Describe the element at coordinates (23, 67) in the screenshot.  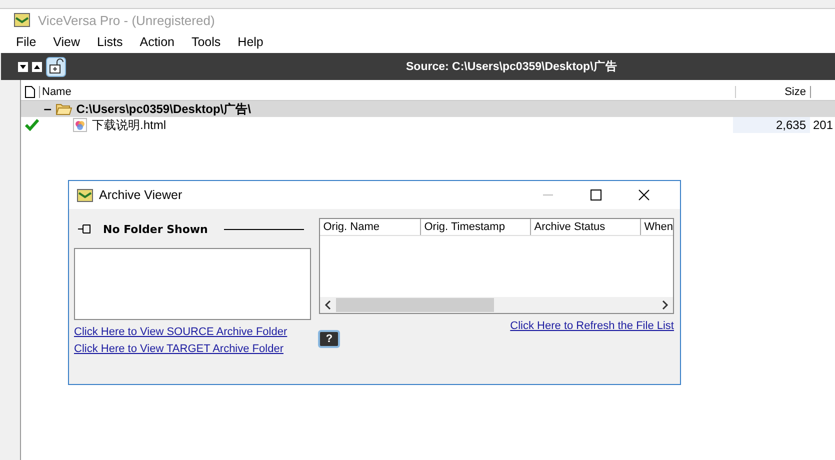
I see `down-arrow-icon` at that location.